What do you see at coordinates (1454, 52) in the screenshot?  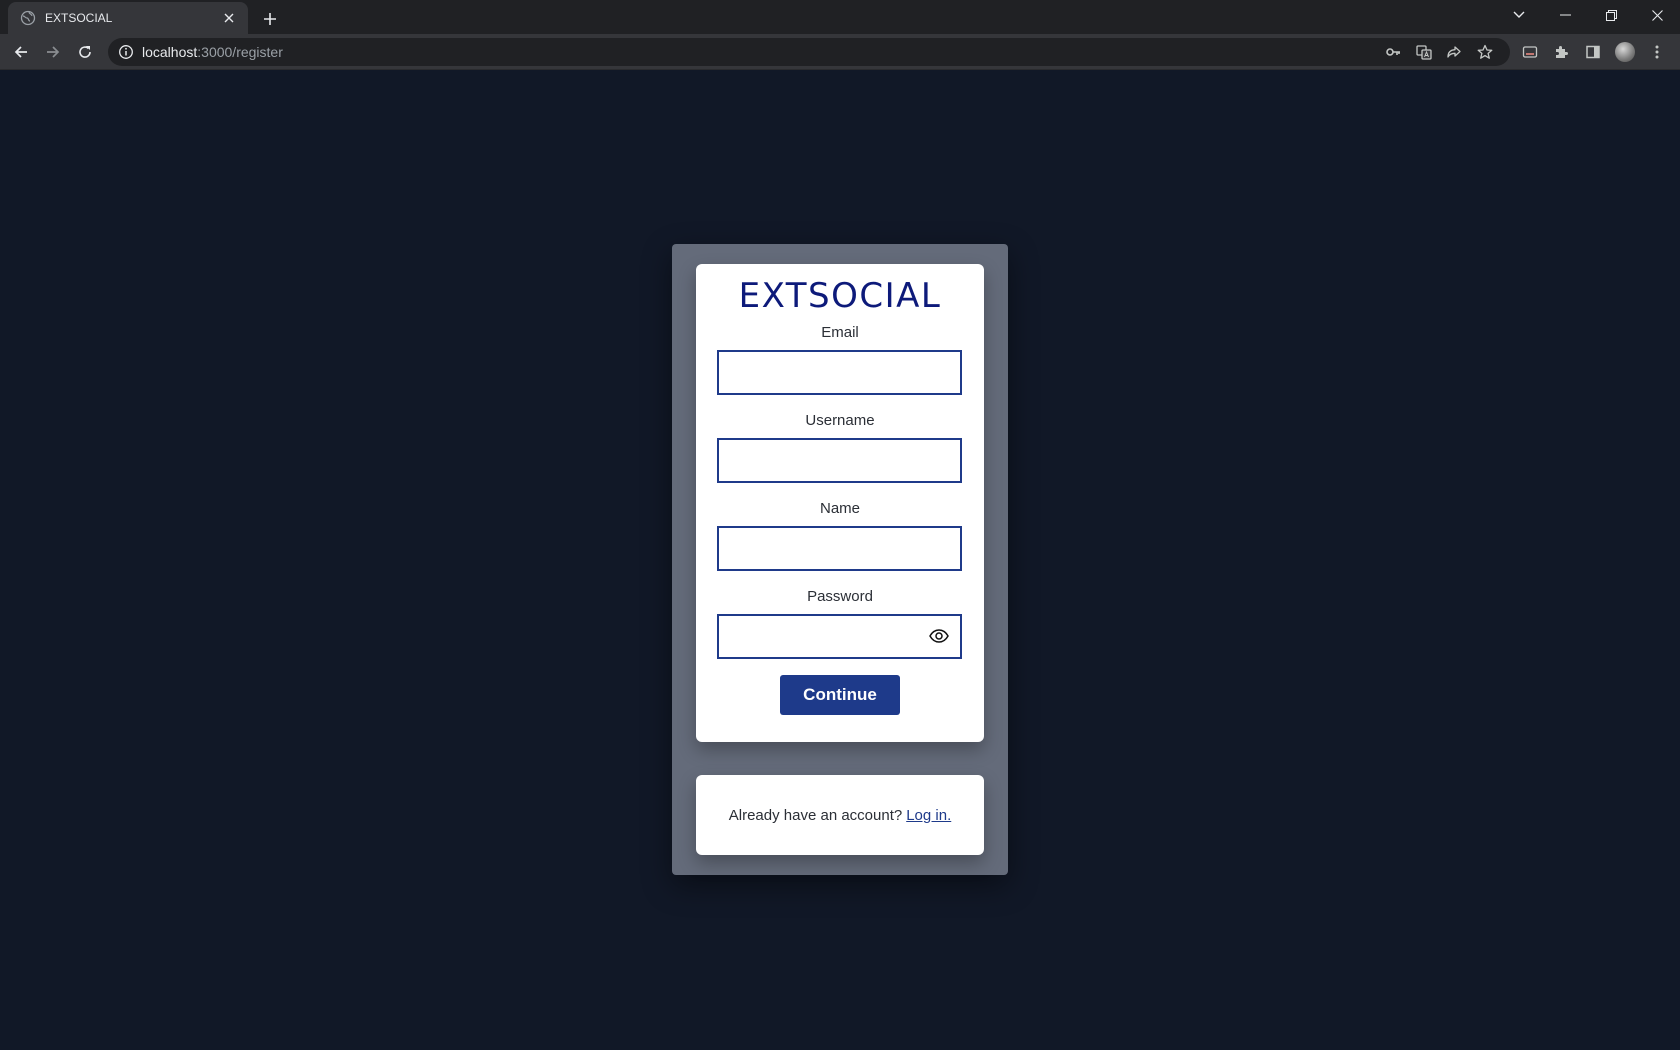 I see `share-icon` at bounding box center [1454, 52].